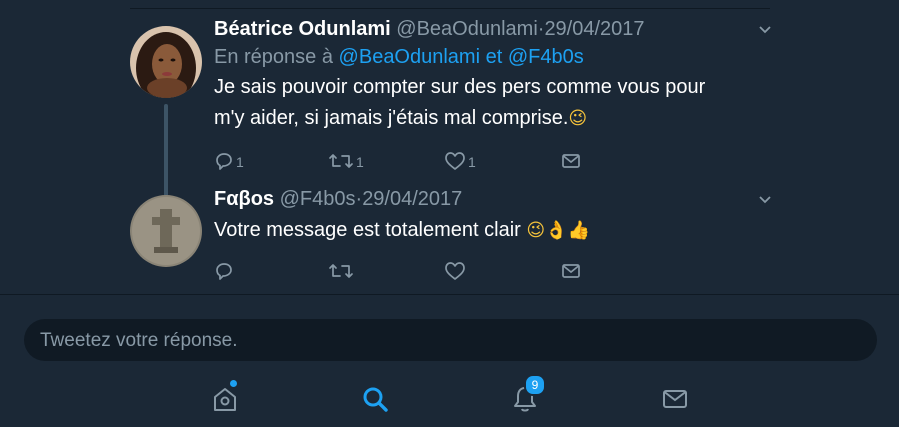 The height and width of the screenshot is (427, 899). What do you see at coordinates (404, 161) in the screenshot?
I see `tweet-actions: 1 1 1` at bounding box center [404, 161].